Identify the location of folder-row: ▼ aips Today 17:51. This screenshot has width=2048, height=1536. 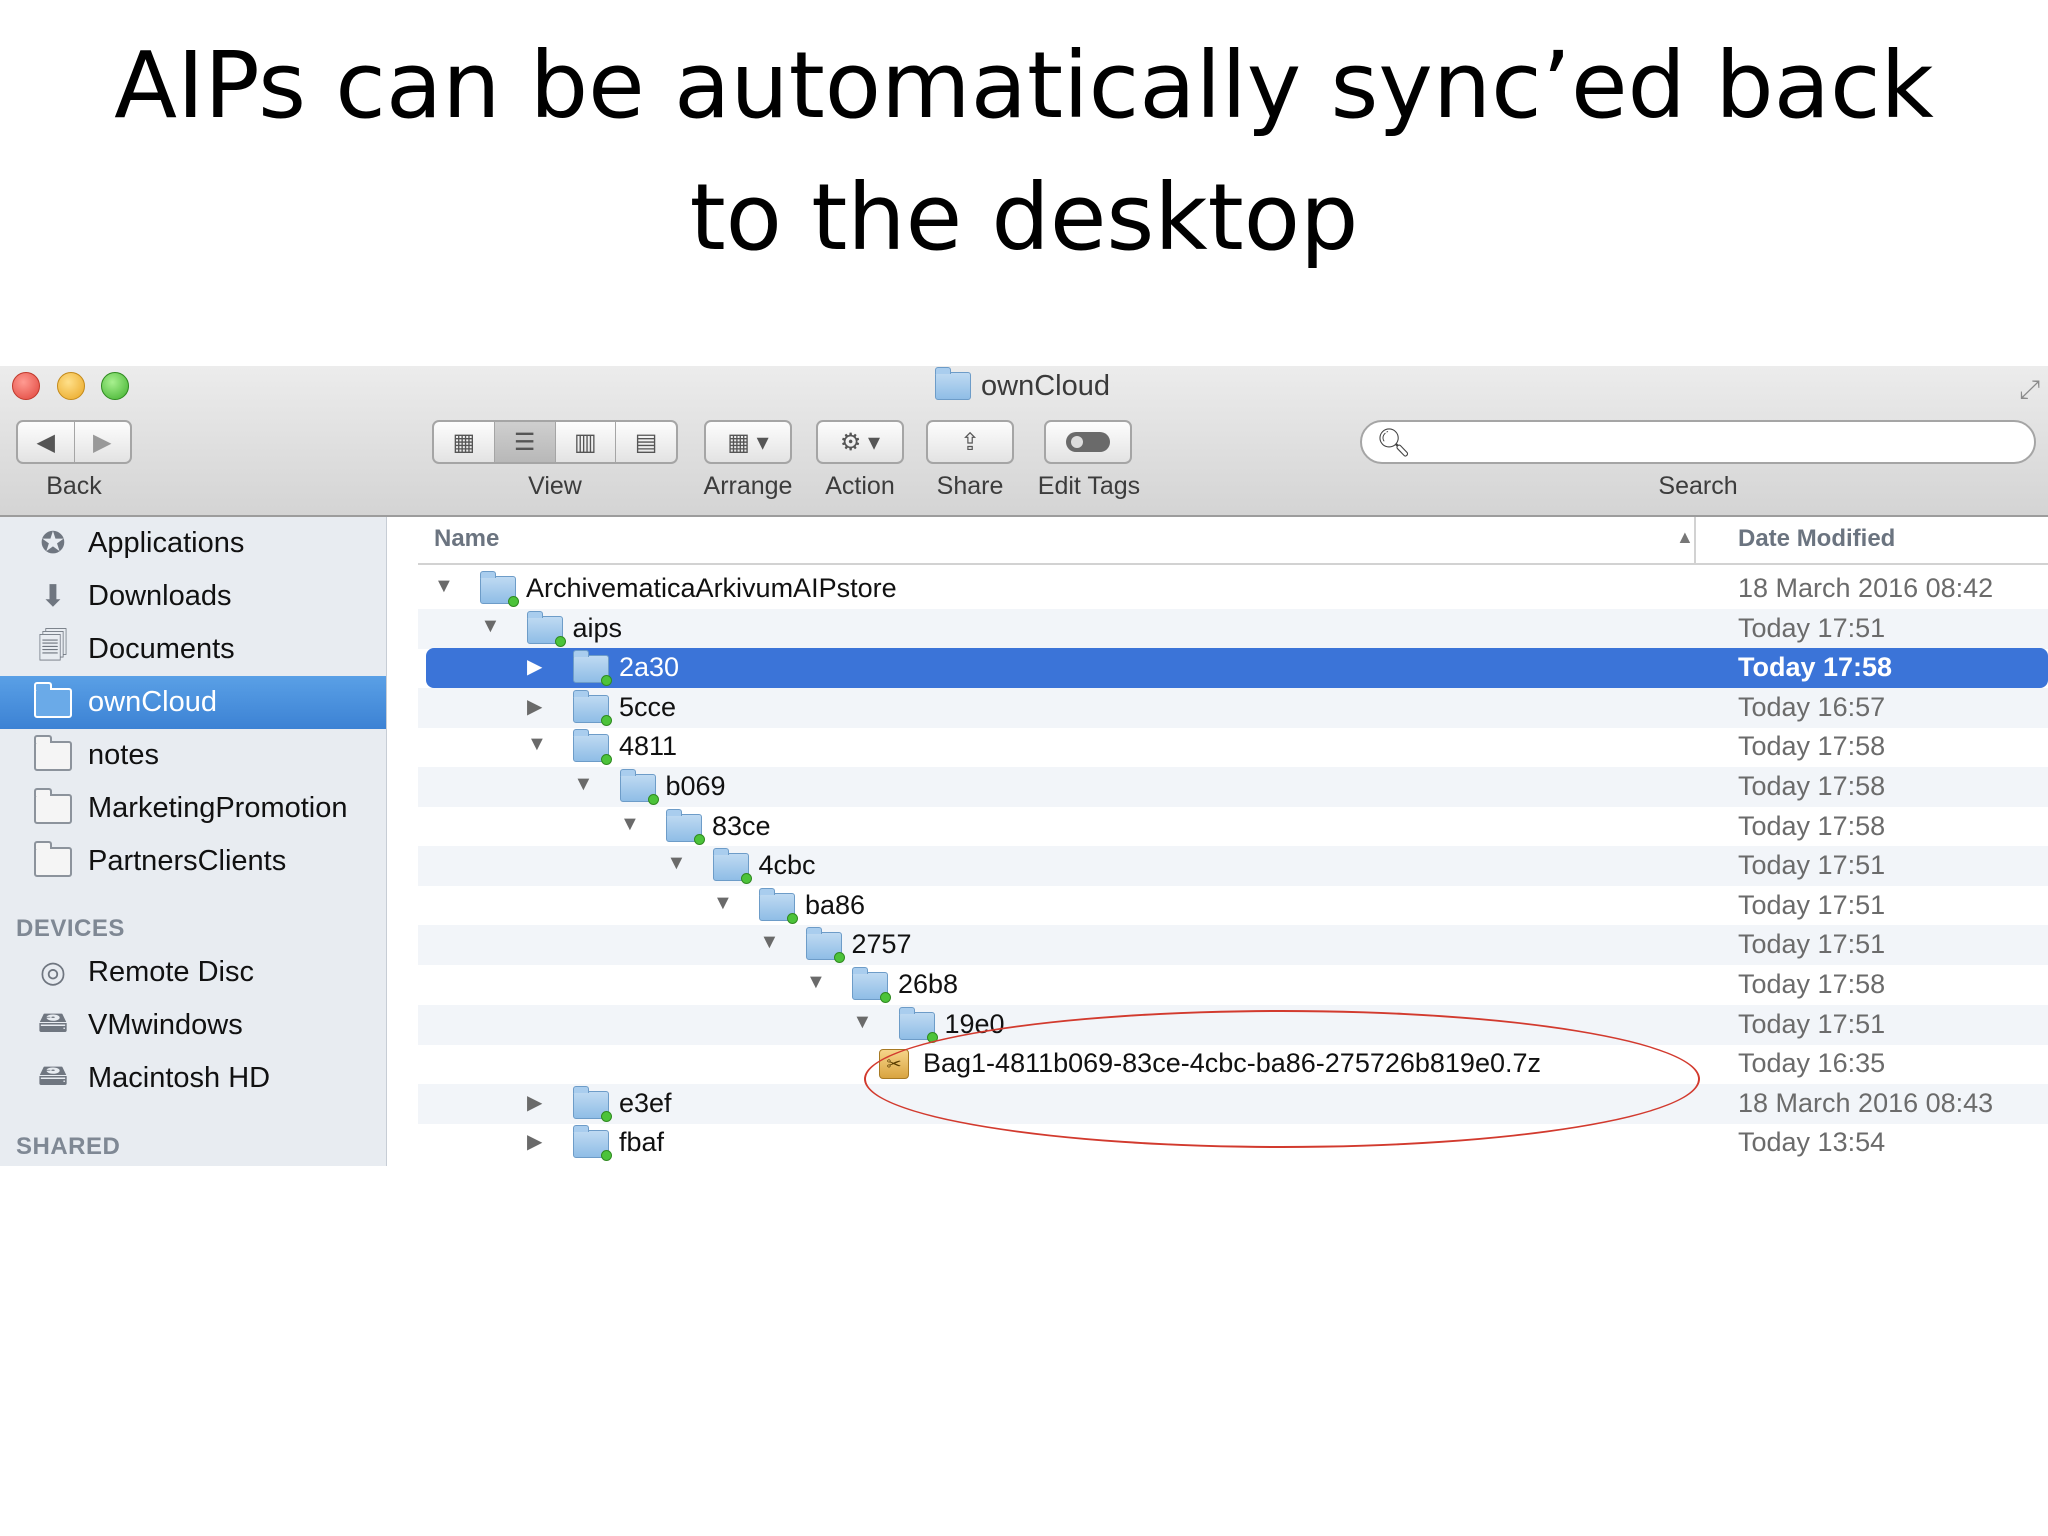
(1233, 628).